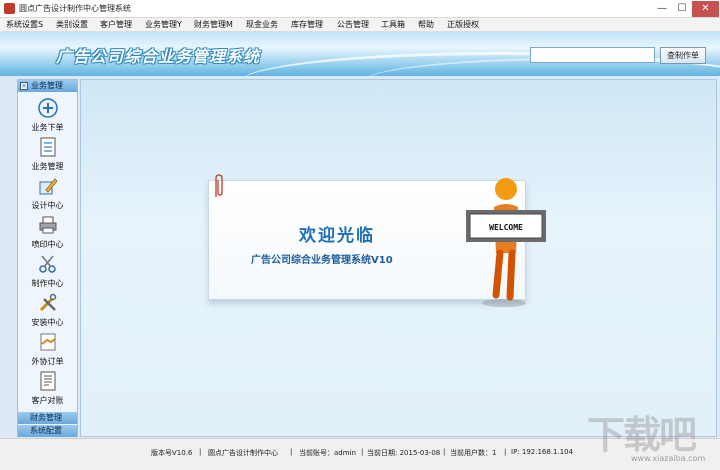 The width and height of the screenshot is (720, 470). I want to click on sidebar-item-label: 安装中心, so click(47, 322).